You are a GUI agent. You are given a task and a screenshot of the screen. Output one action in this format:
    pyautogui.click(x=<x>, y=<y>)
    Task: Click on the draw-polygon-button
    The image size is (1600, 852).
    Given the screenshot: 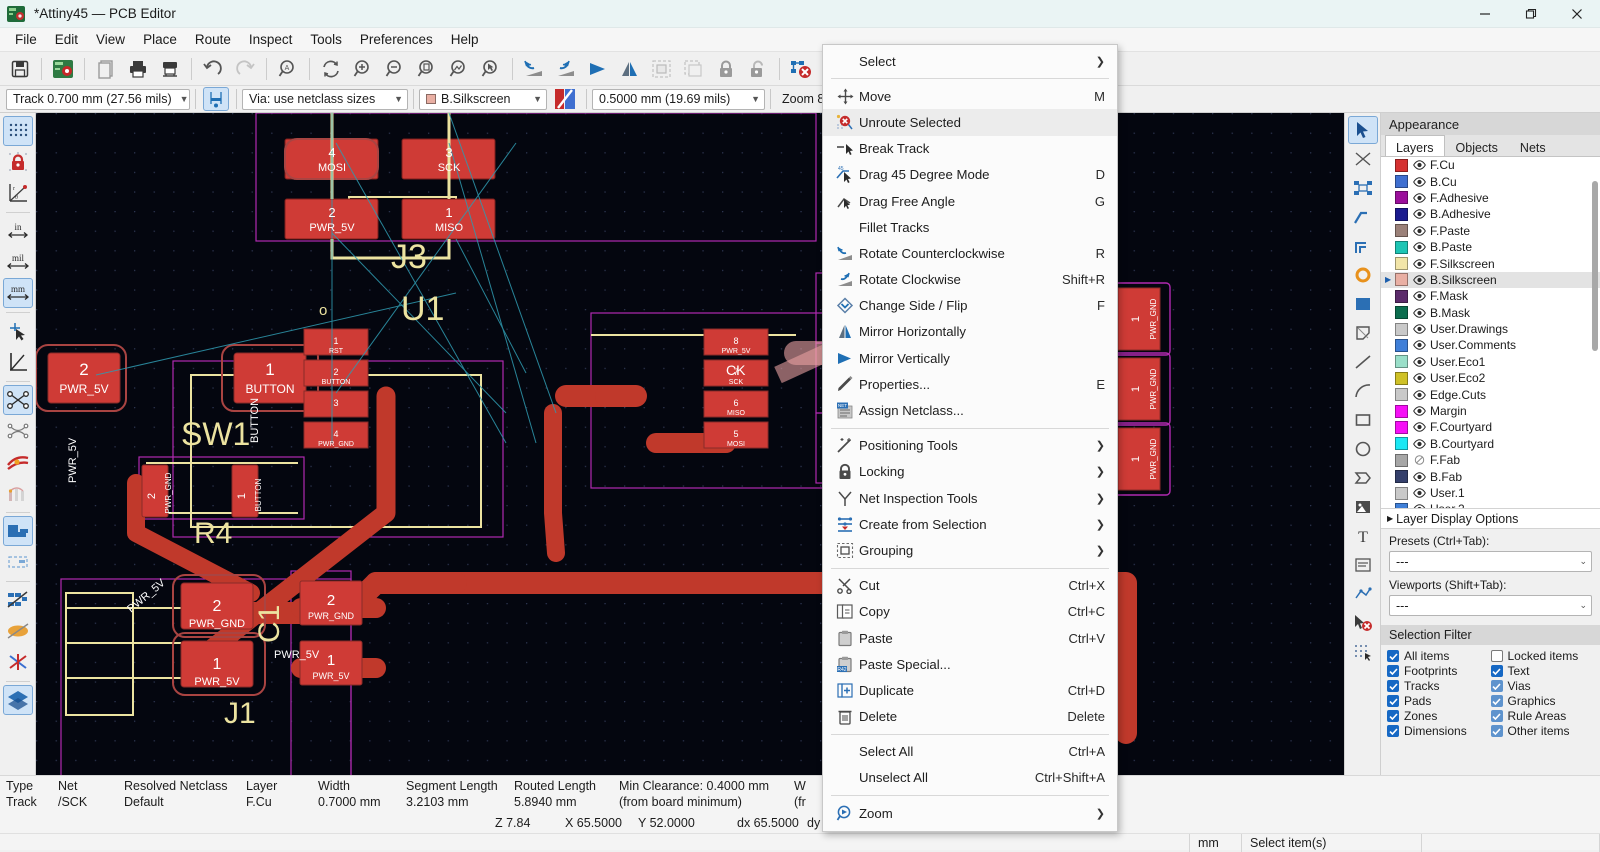 What is the action you would take?
    pyautogui.click(x=1363, y=478)
    